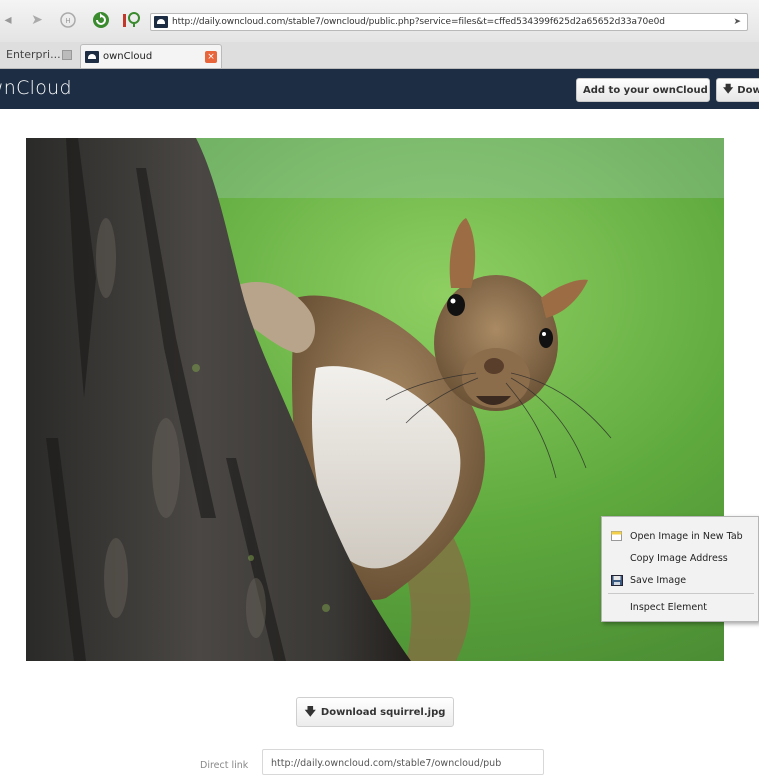 This screenshot has width=759, height=775. I want to click on menu-item-label: Open Image in New Tab, so click(686, 536).